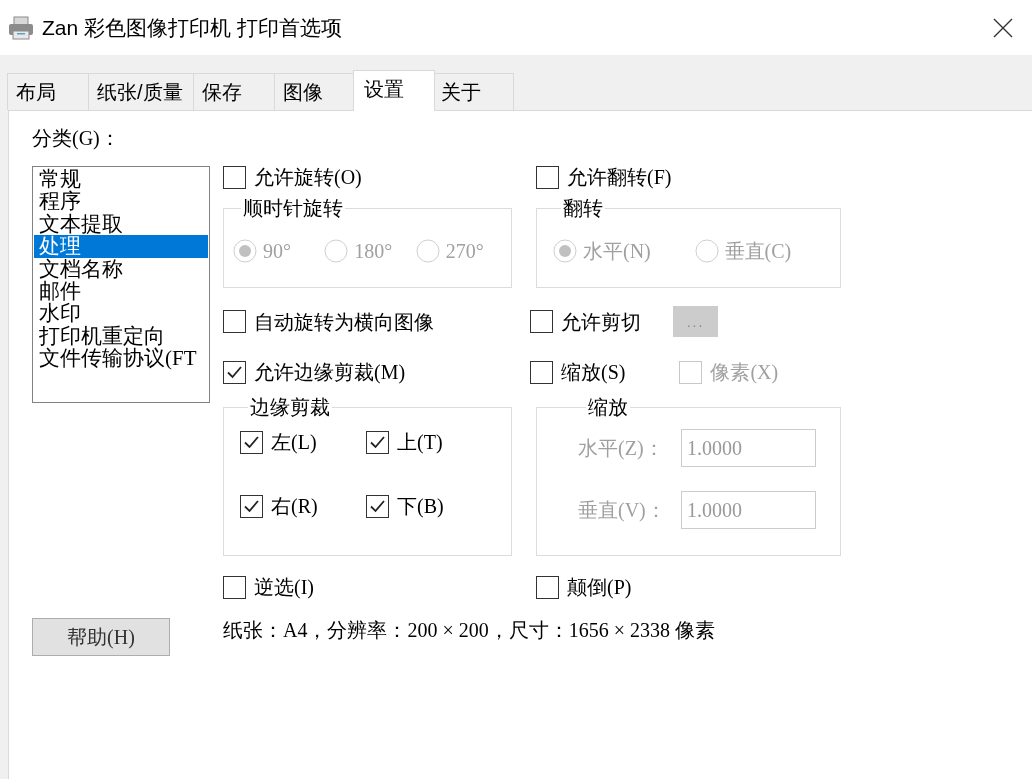 This screenshot has width=1032, height=779. What do you see at coordinates (469, 630) in the screenshot?
I see `info-text: 纸张：A4，分辨率：200 × 200，尺寸：1656 × 2338 像素` at bounding box center [469, 630].